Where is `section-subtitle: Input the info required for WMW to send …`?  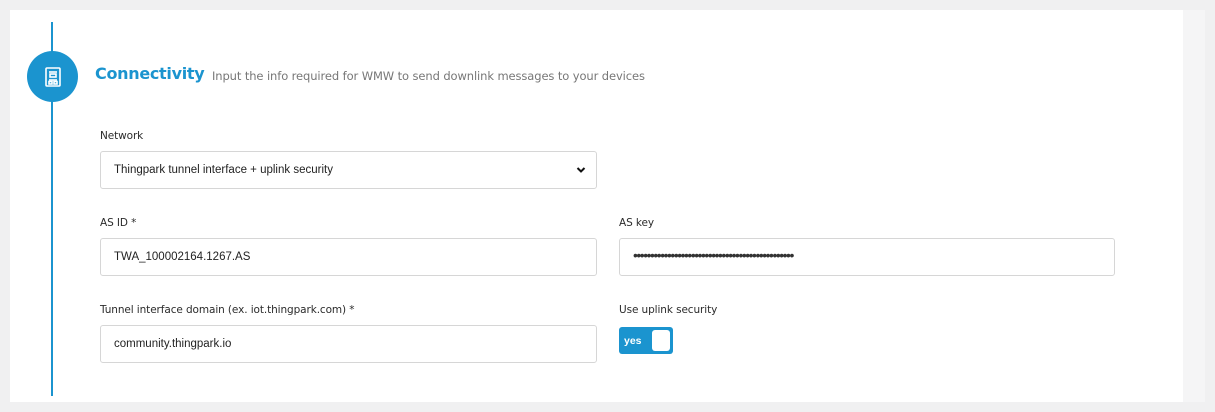 section-subtitle: Input the info required for WMW to send … is located at coordinates (428, 76).